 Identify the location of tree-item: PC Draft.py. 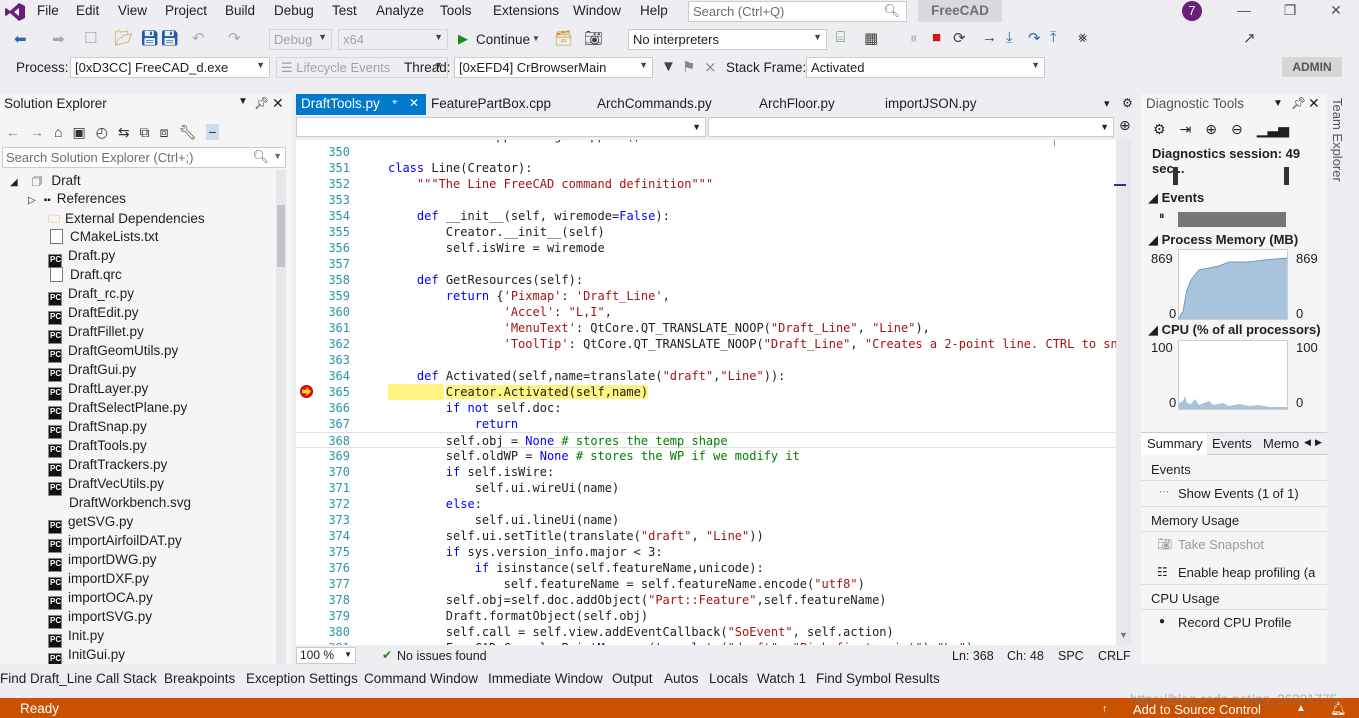
(57, 258).